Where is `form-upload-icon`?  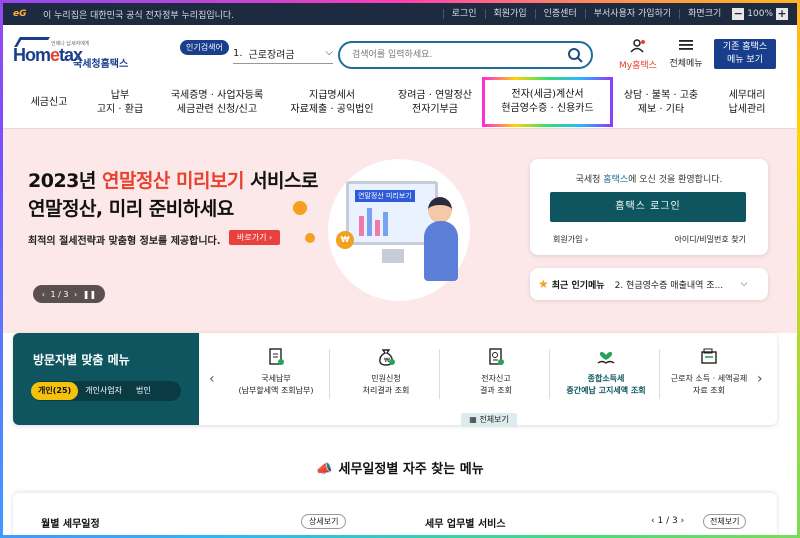
form-upload-icon is located at coordinates (496, 356).